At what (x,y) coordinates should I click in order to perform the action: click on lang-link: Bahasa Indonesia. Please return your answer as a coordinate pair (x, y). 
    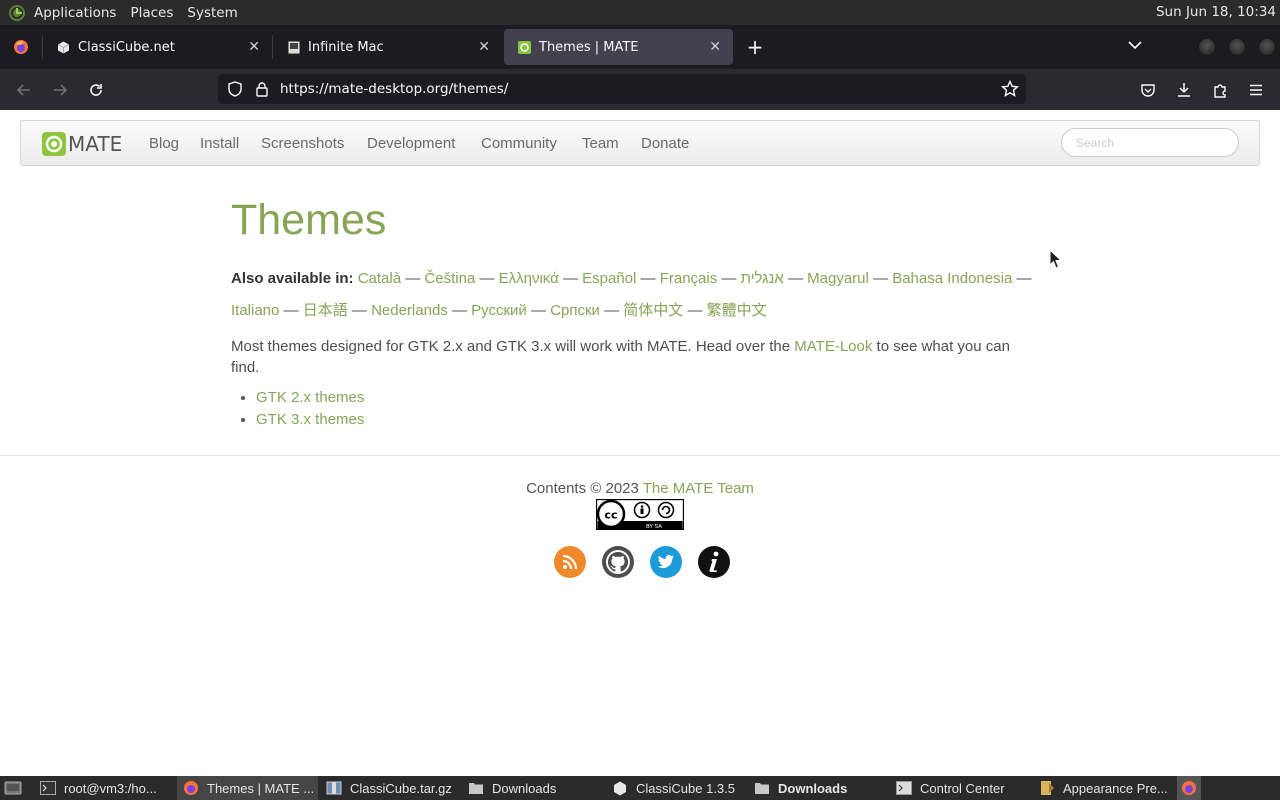
    Looking at the image, I should click on (952, 278).